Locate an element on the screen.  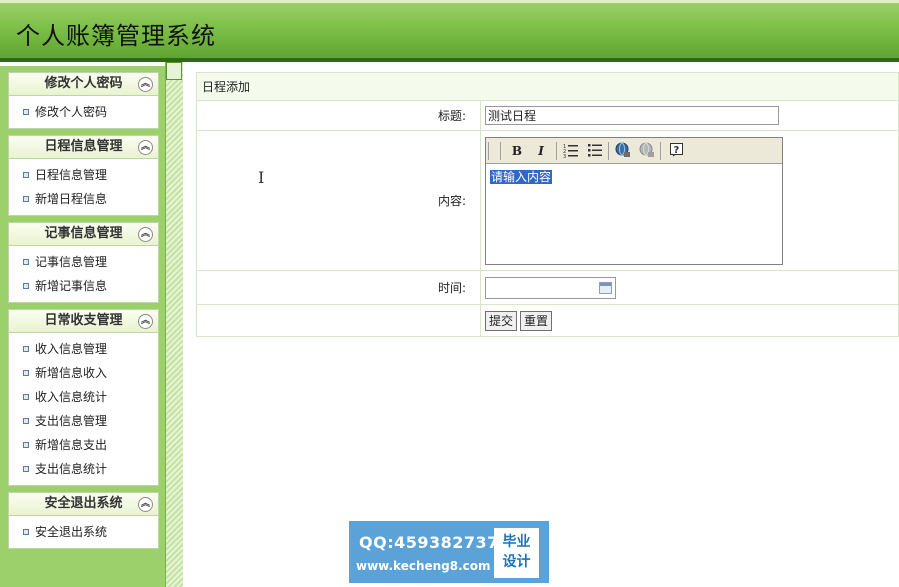
sidebar-group-header: 记事信息管理 ︽ is located at coordinates (83, 234).